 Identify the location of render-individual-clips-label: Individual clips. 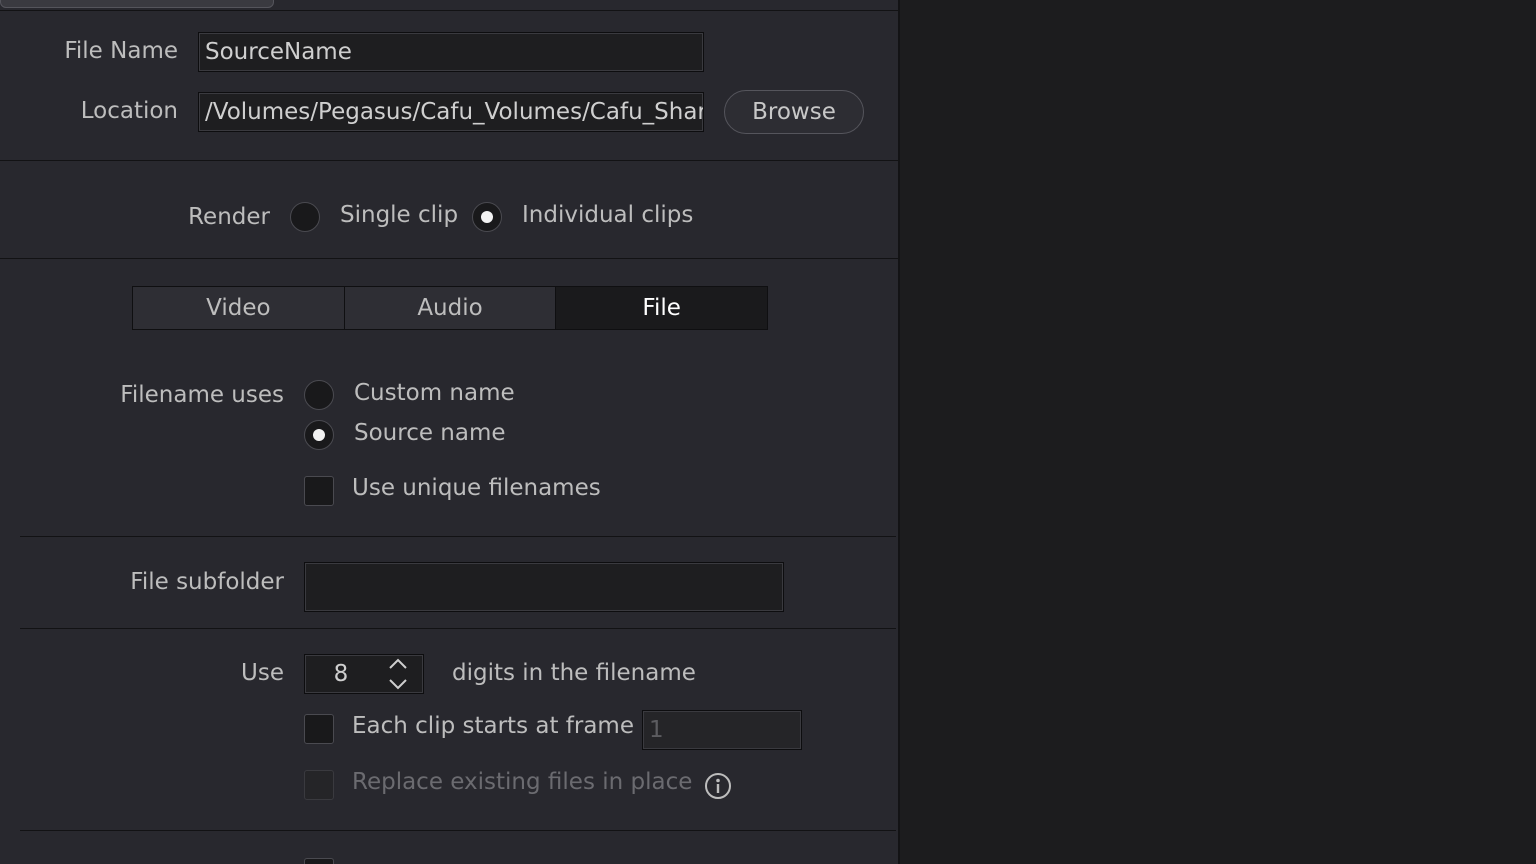
(607, 215).